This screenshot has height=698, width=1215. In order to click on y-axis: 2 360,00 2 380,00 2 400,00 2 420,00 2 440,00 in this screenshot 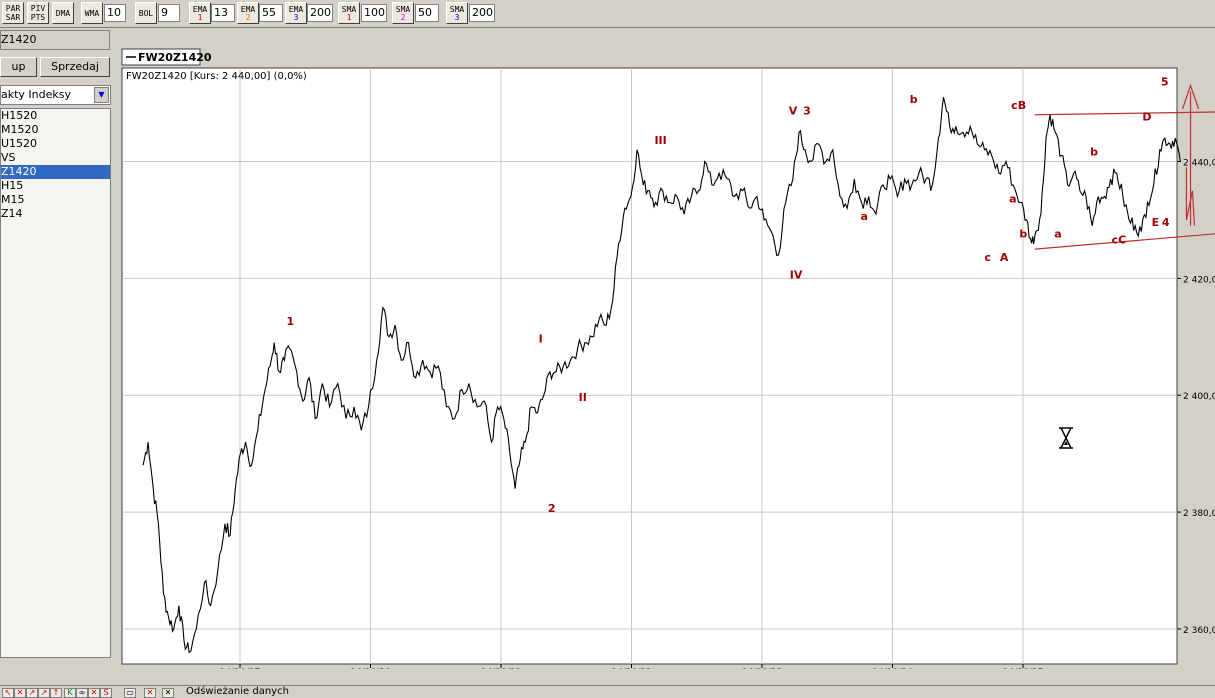, I will do `click(1196, 397)`.